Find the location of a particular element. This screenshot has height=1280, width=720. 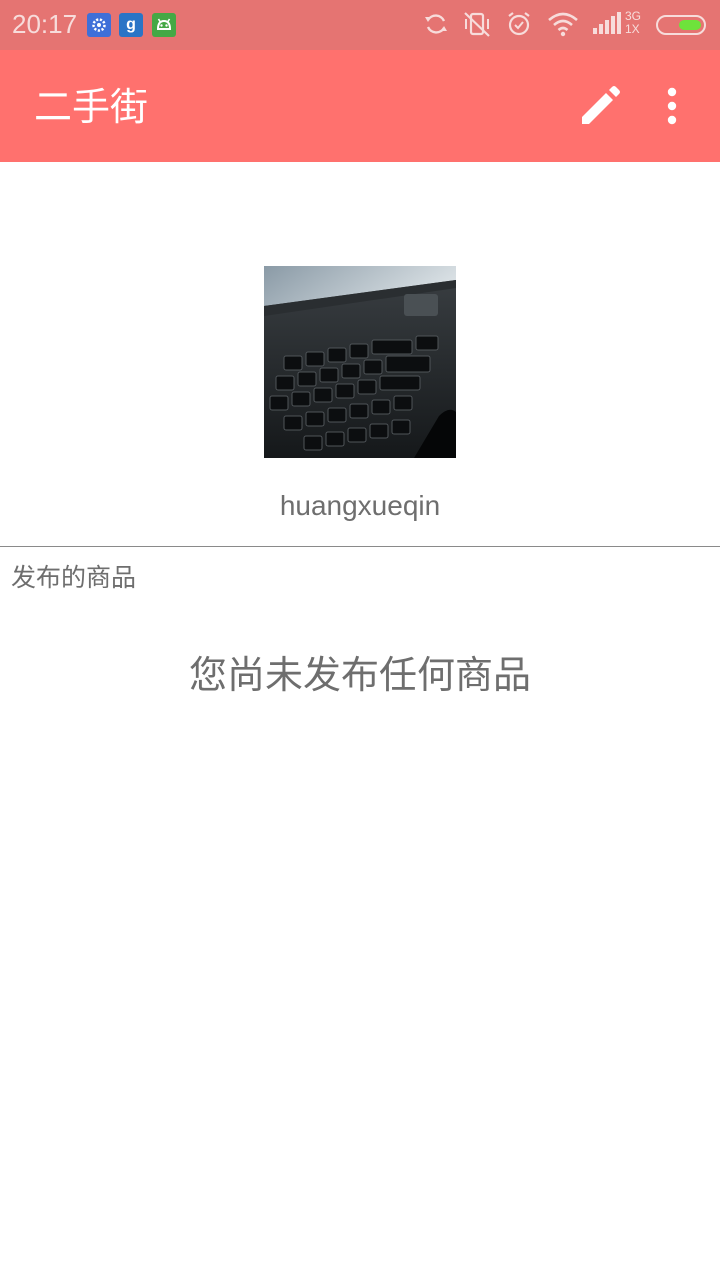

status-bar: 20:17 g 3G 1X is located at coordinates (360, 25).